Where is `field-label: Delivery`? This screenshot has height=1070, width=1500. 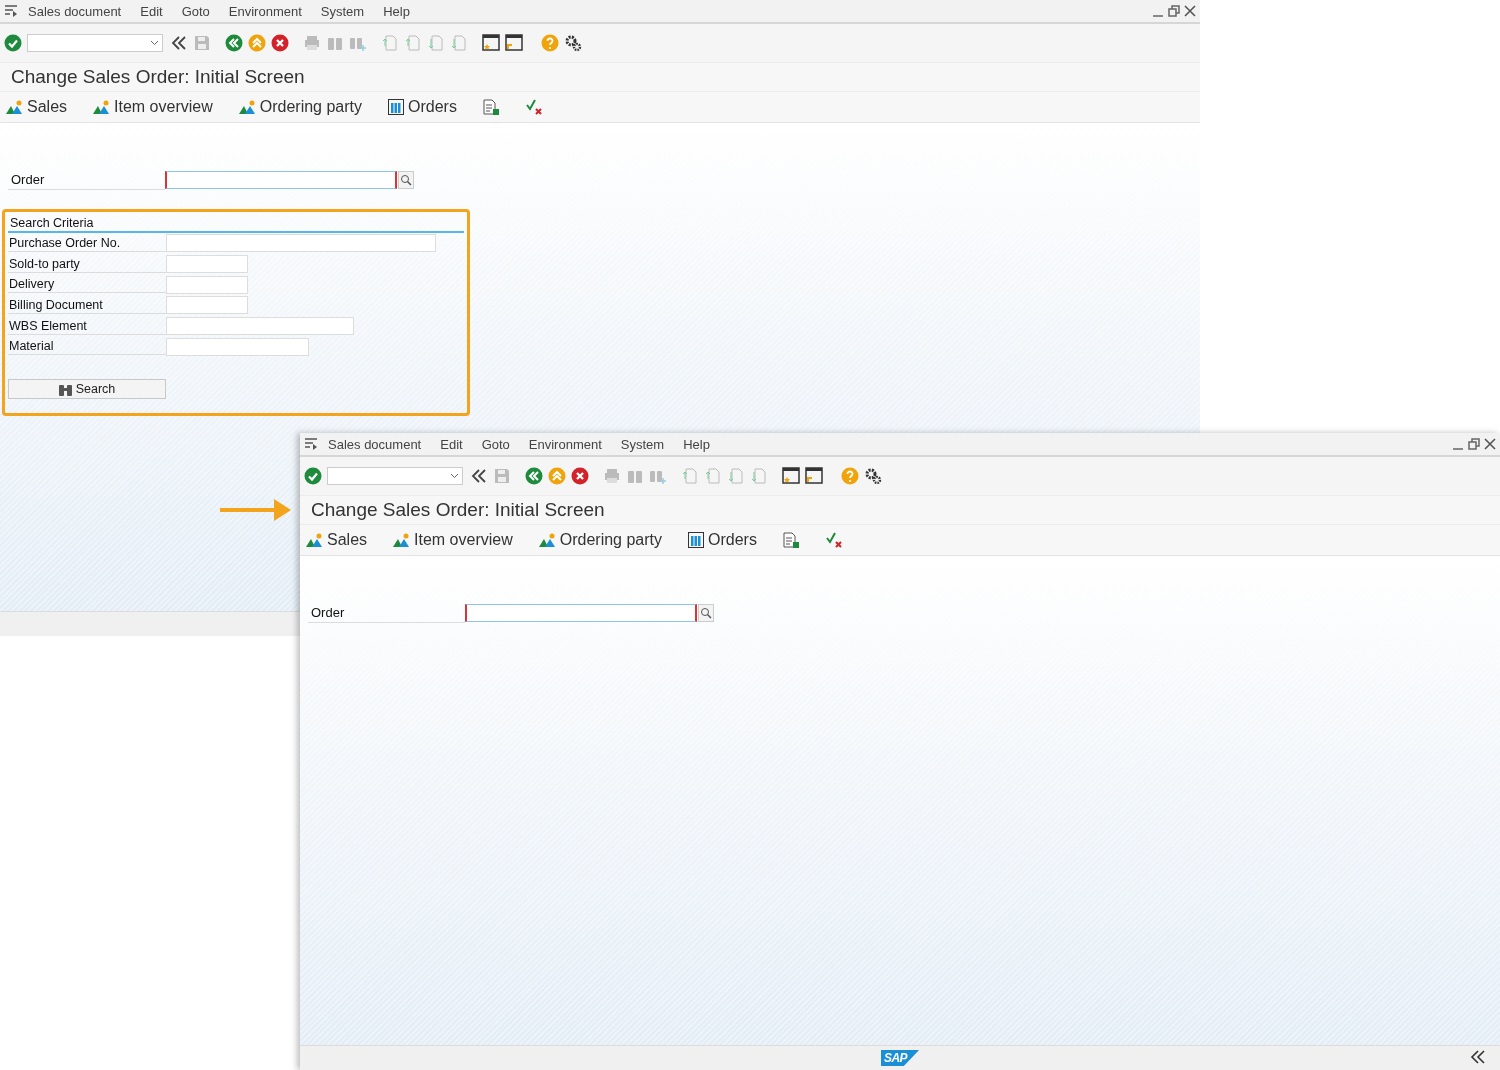 field-label: Delivery is located at coordinates (87, 285).